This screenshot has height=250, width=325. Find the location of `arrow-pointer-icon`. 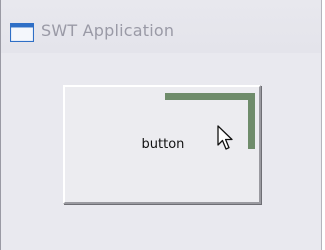

arrow-pointer-icon is located at coordinates (225, 137).